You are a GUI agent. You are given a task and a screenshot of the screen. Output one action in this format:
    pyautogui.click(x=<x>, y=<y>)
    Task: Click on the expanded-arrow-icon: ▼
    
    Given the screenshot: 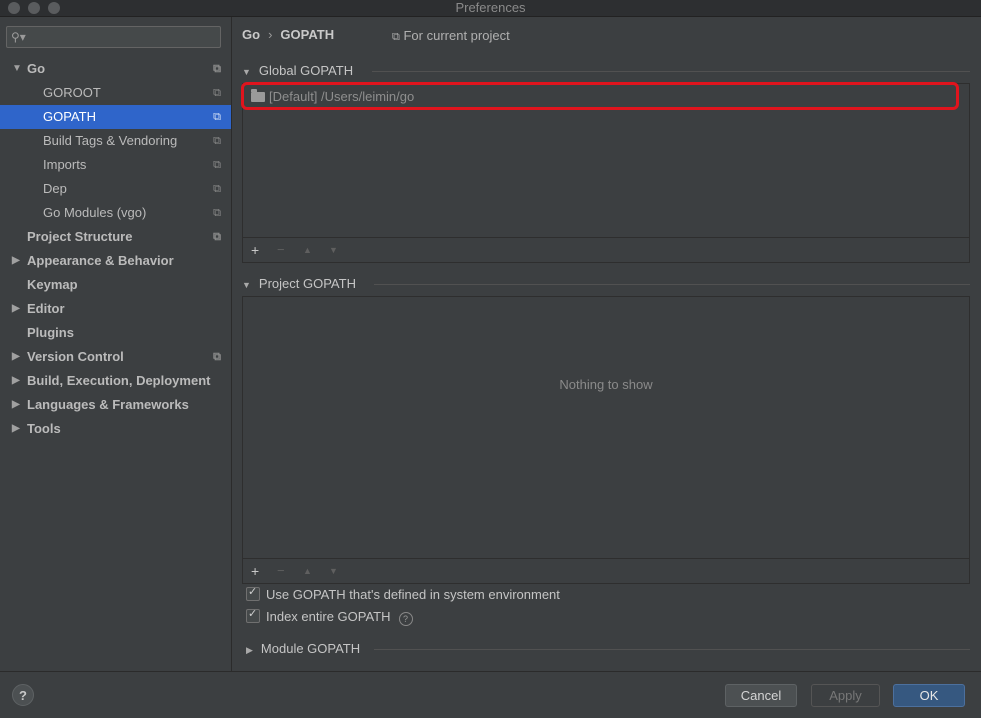 What is the action you would take?
    pyautogui.click(x=17, y=69)
    